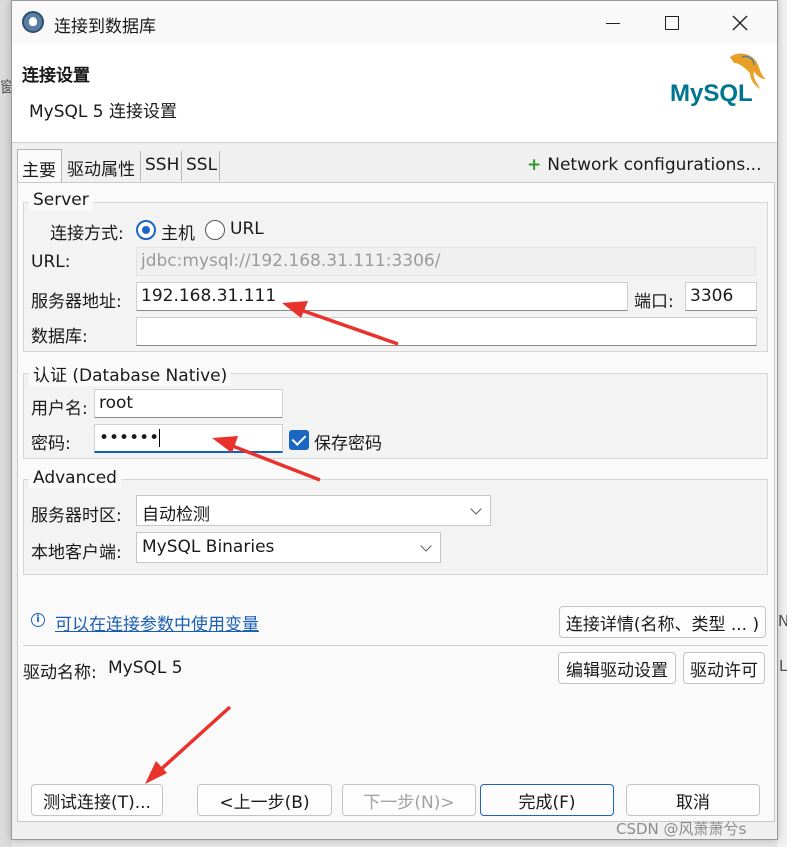 The image size is (787, 847). What do you see at coordinates (617, 668) in the screenshot?
I see `edit-driver-settings-button: 编辑驱动设置` at bounding box center [617, 668].